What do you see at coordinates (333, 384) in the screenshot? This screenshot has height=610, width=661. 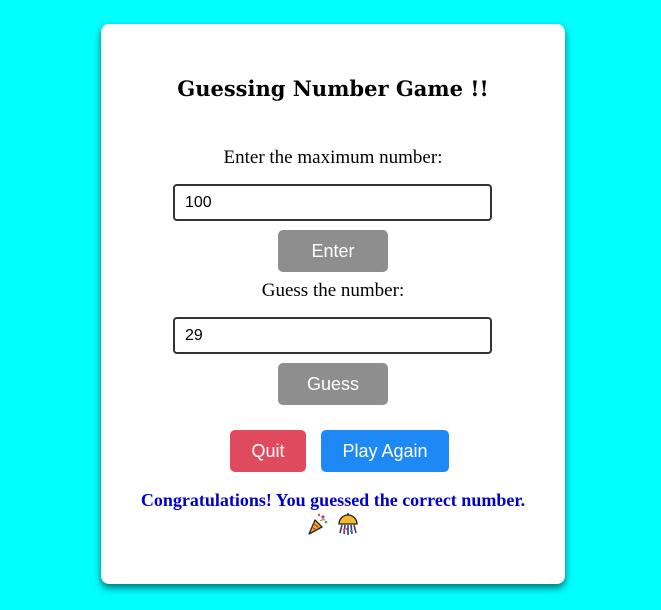 I see `guess-button: Guess` at bounding box center [333, 384].